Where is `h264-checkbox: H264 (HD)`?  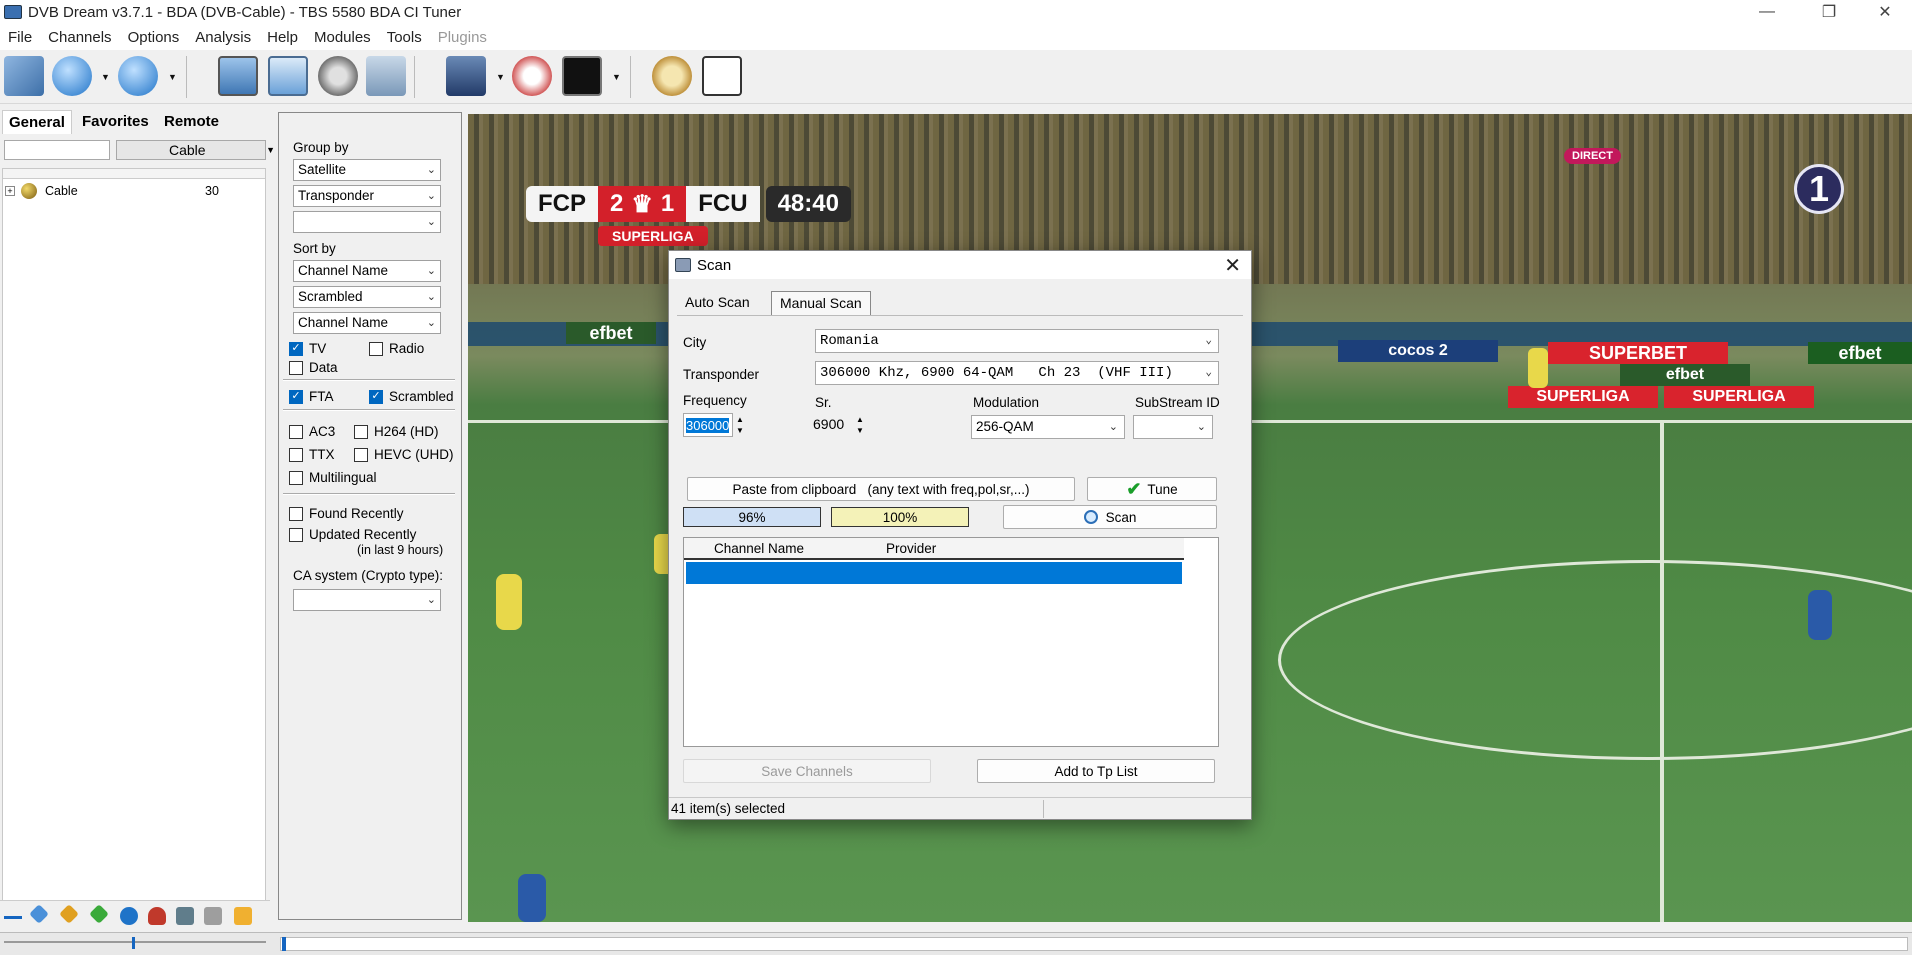
h264-checkbox: H264 (HD) is located at coordinates (396, 431).